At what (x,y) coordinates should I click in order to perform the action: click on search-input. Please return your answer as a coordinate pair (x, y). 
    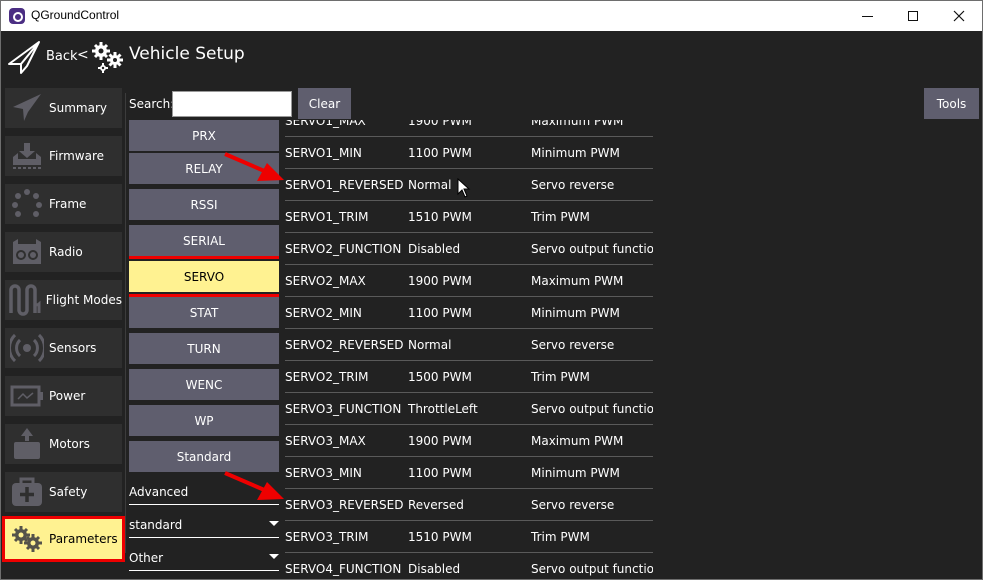
    Looking at the image, I should click on (232, 104).